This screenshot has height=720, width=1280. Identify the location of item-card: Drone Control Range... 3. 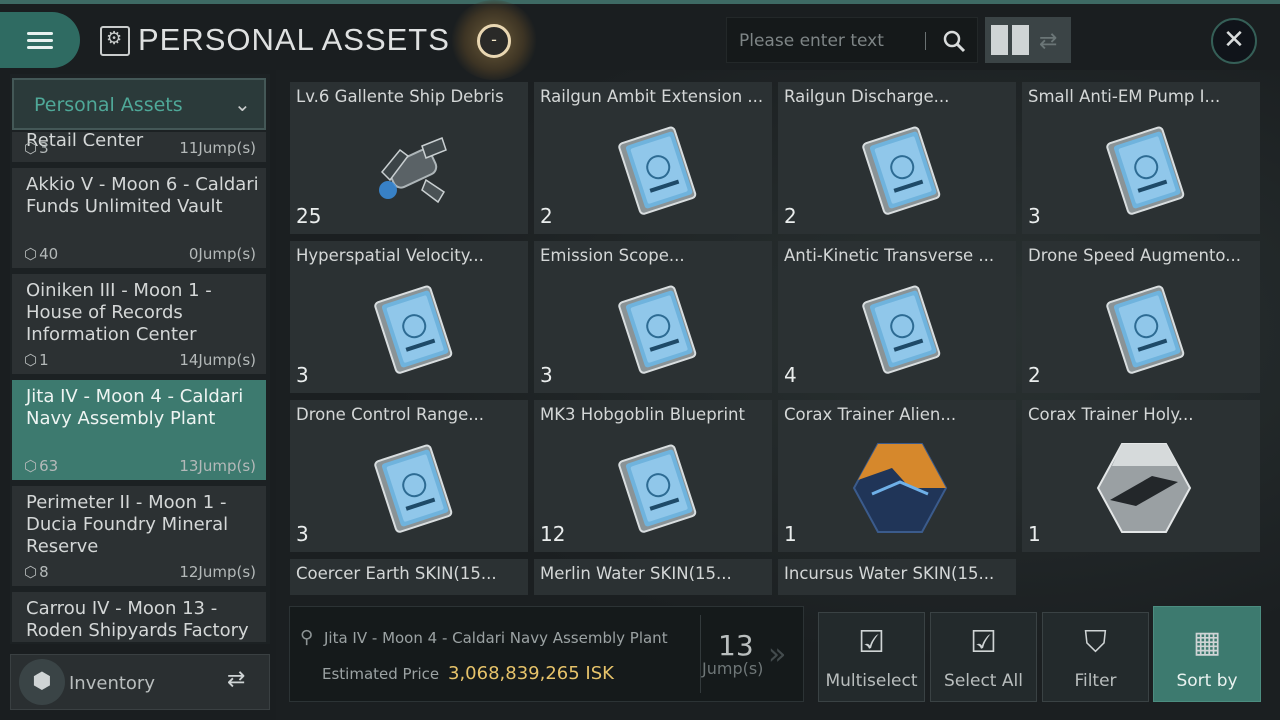
(409, 476).